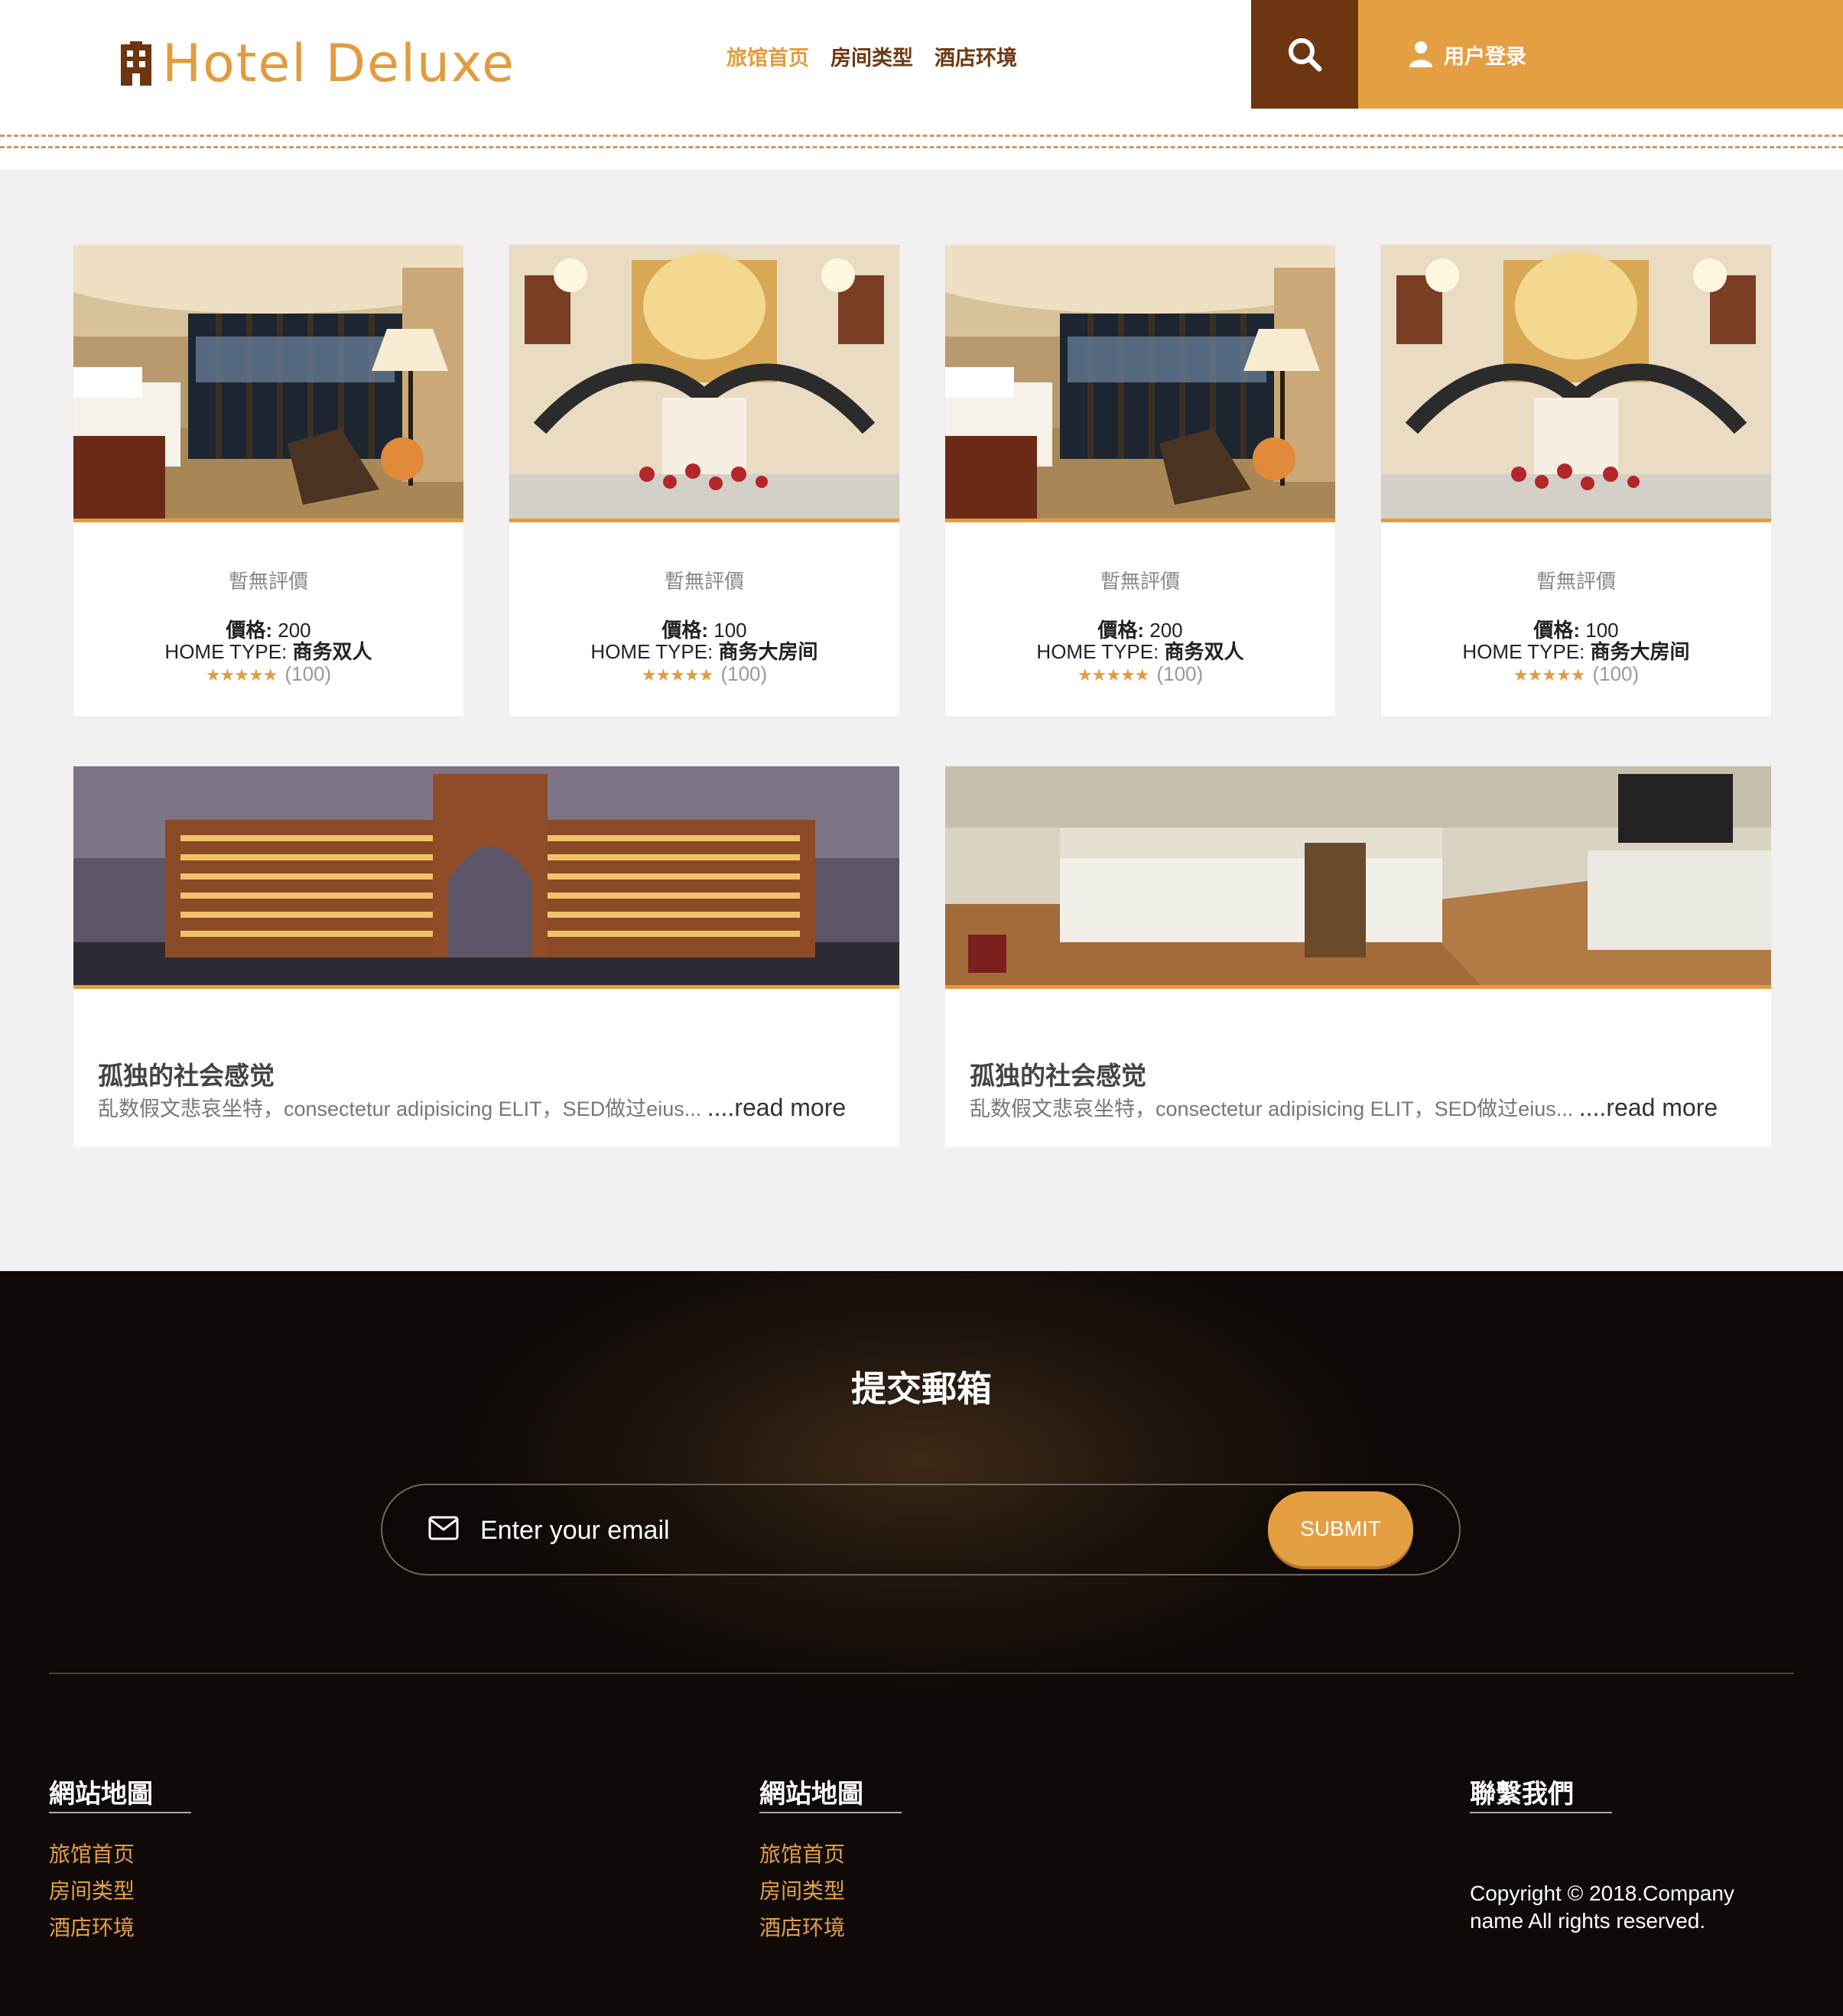  Describe the element at coordinates (921, 1389) in the screenshot. I see `newsletter-title: 提交郵箱` at that location.